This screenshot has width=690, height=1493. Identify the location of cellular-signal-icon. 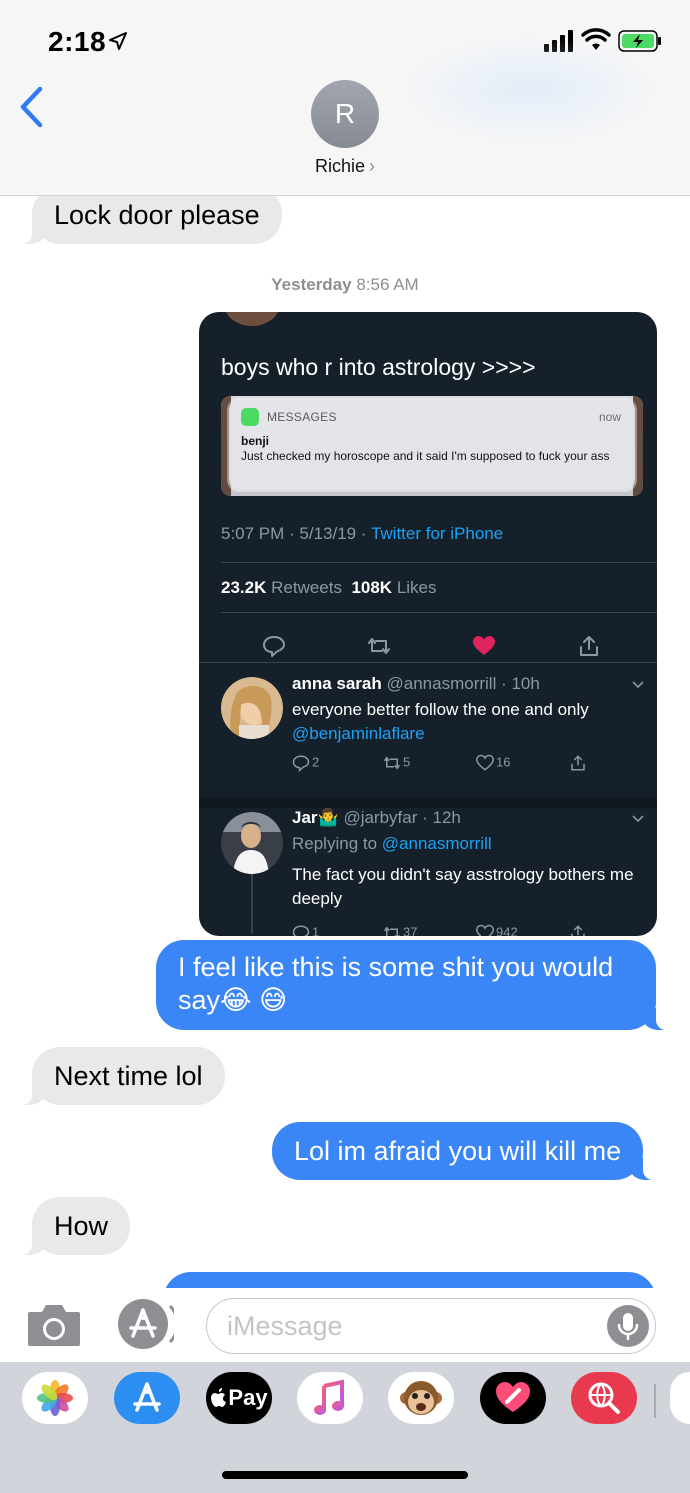
(558, 41).